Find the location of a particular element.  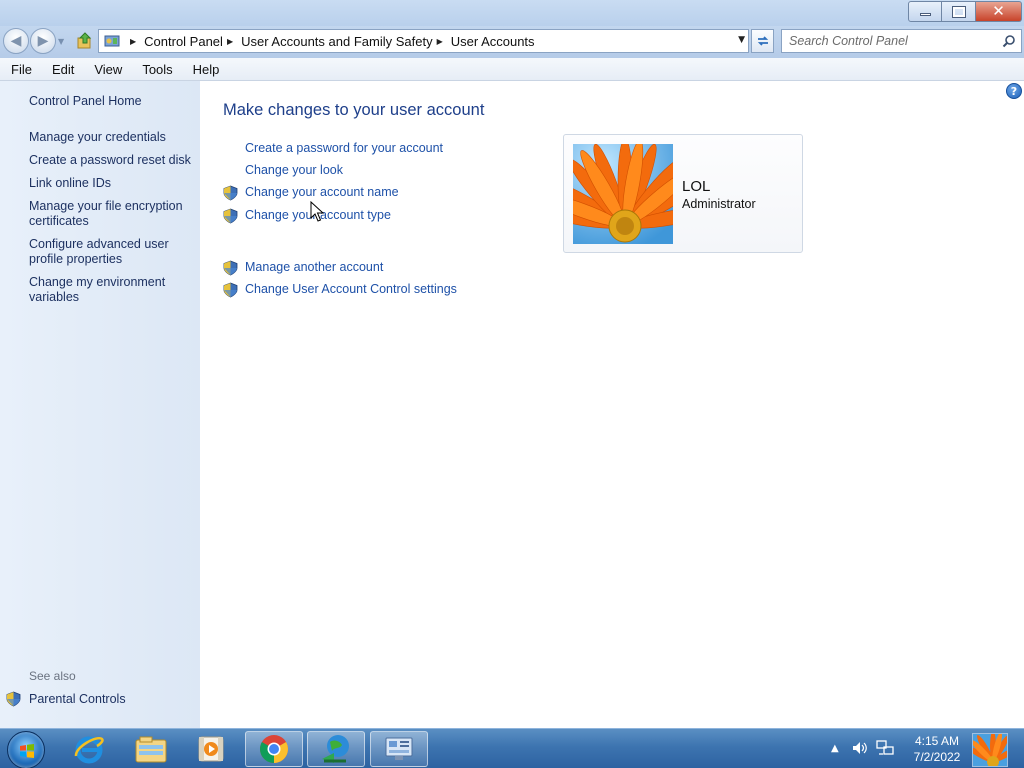

breadcrumb-control-panel: Control Panel is located at coordinates (183, 41).